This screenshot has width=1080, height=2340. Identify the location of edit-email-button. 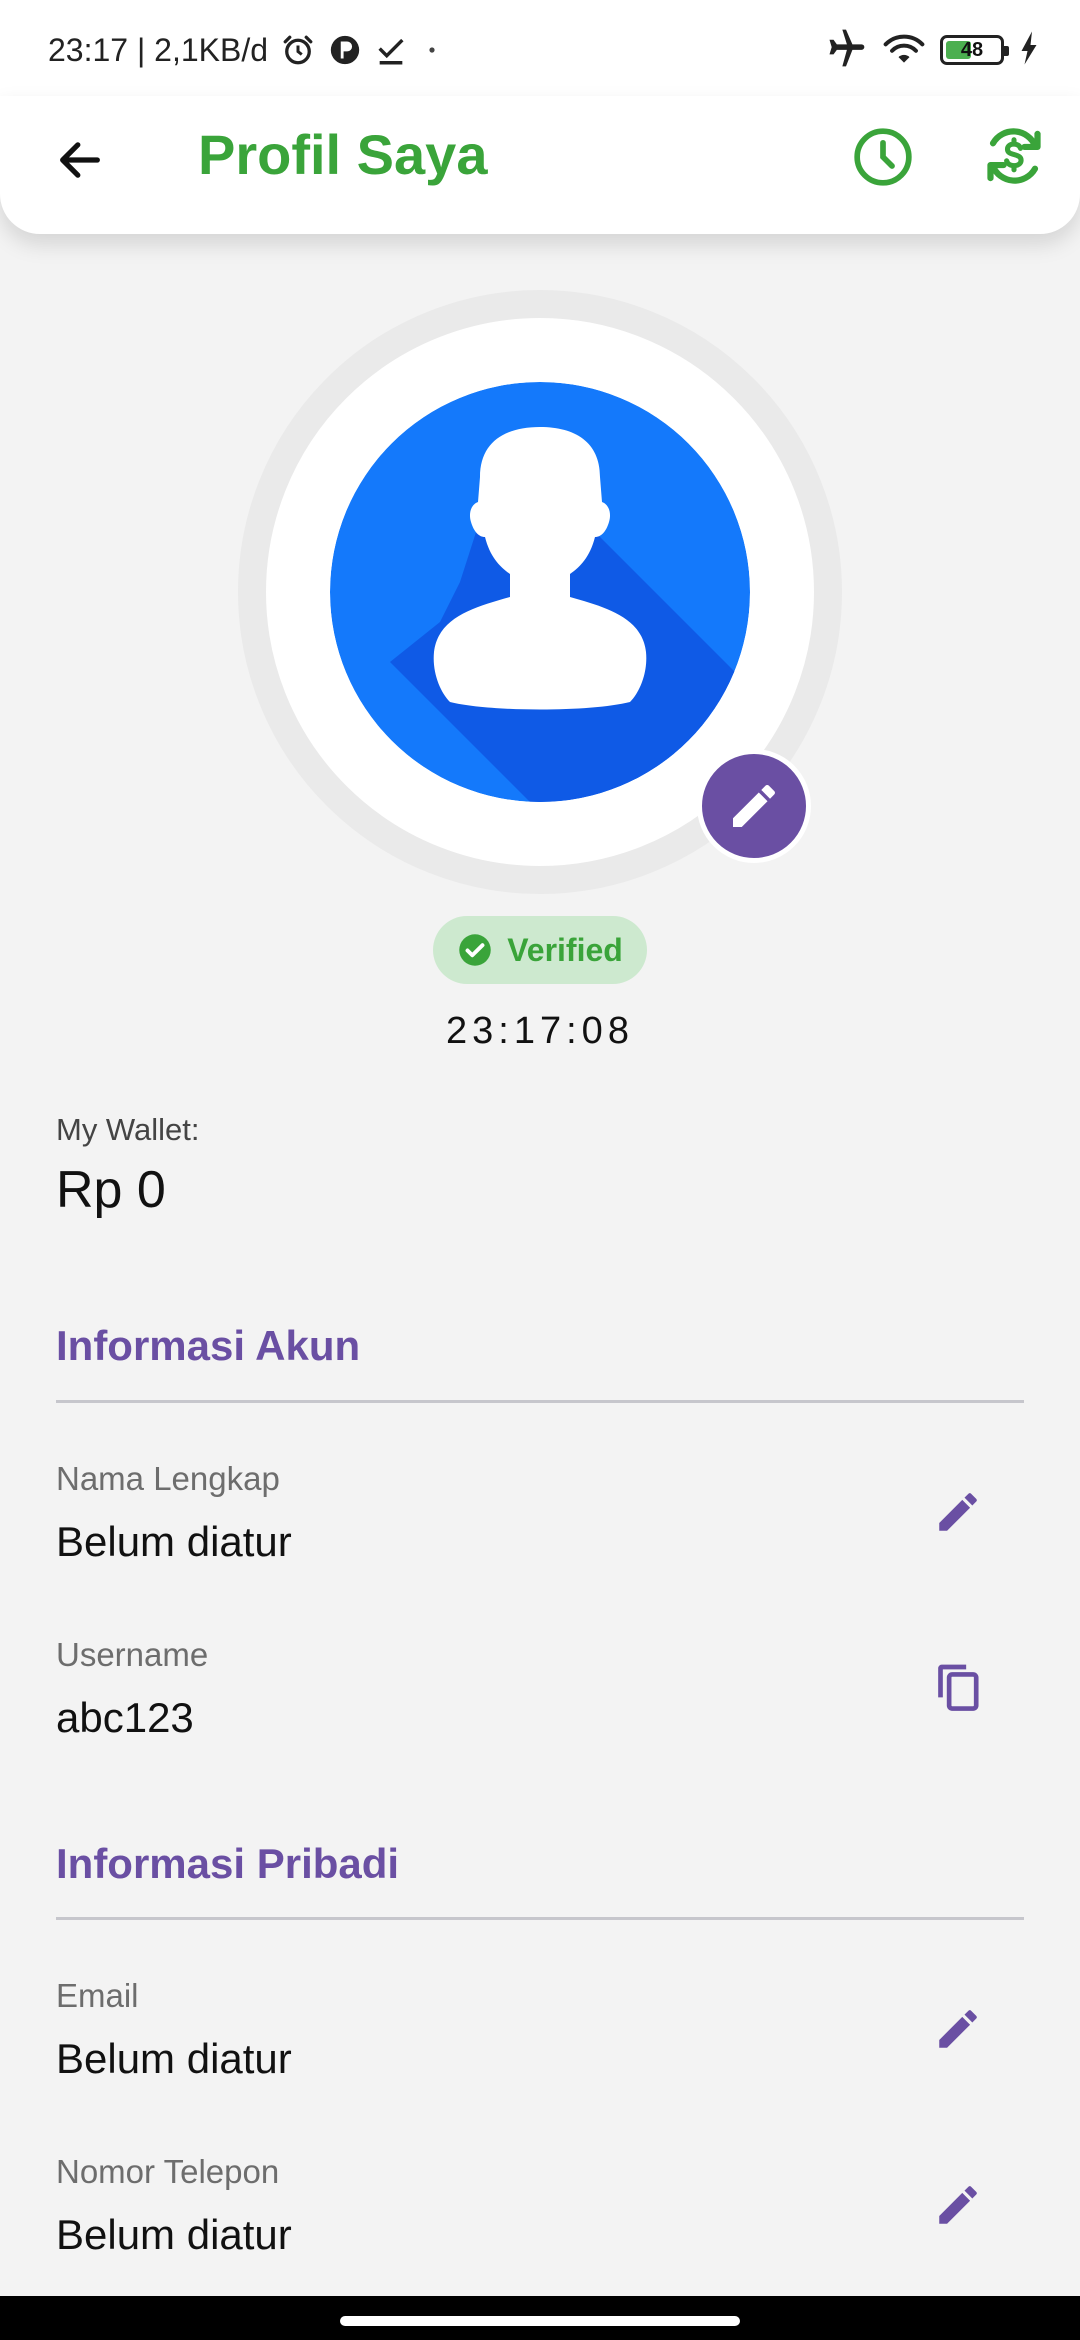
(958, 2029).